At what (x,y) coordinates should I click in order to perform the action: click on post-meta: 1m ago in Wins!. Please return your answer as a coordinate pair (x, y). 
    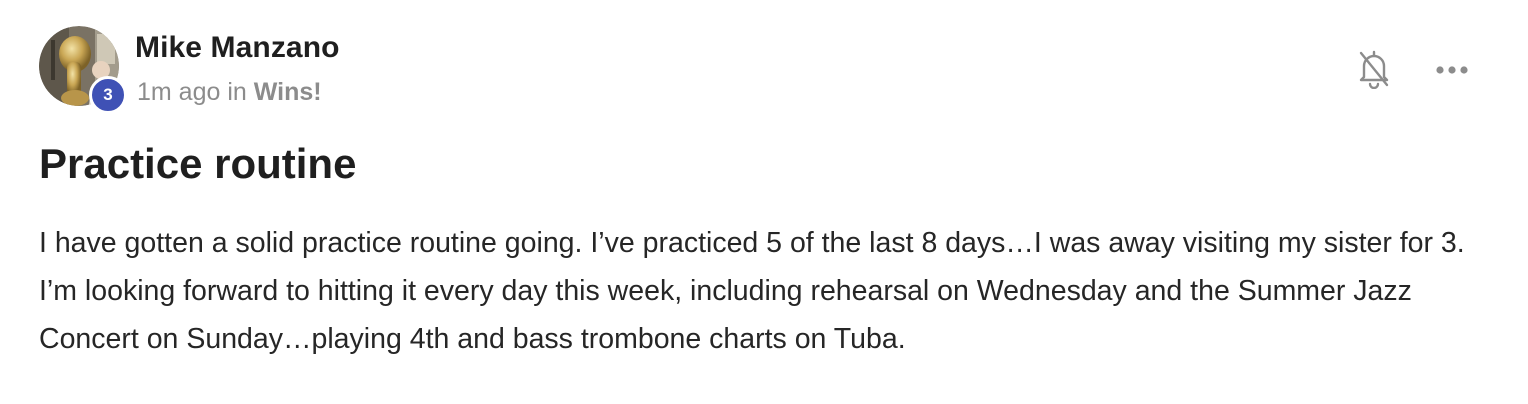
    Looking at the image, I should click on (229, 92).